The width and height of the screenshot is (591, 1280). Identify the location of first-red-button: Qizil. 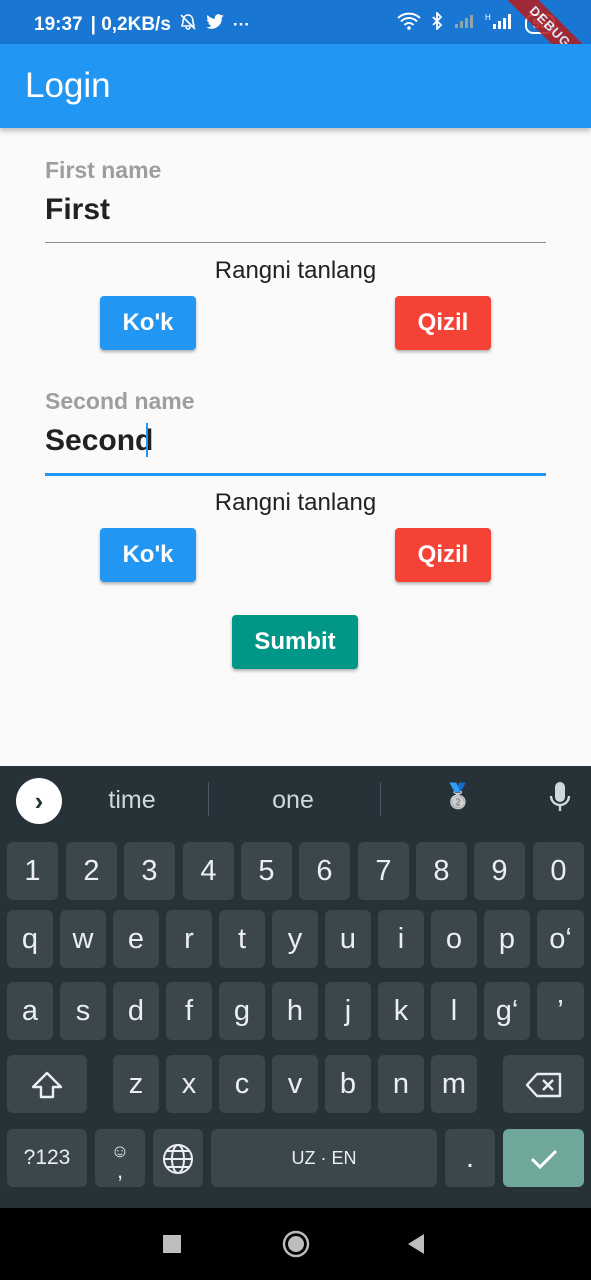
(443, 323).